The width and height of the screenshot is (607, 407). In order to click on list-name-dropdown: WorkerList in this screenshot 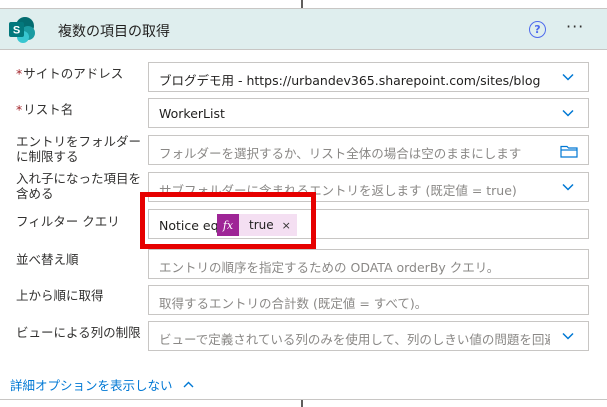, I will do `click(368, 113)`.